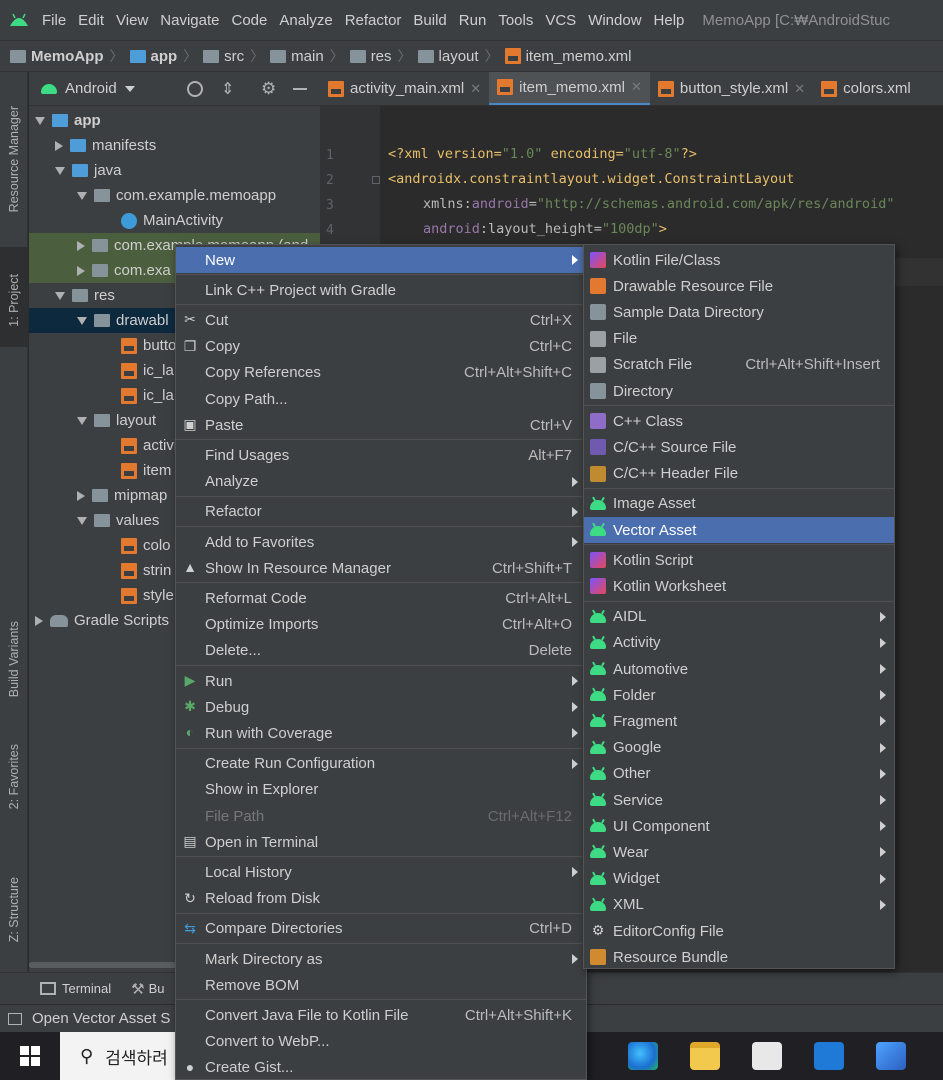 The height and width of the screenshot is (1080, 943). What do you see at coordinates (381, 320) in the screenshot?
I see `ctx-cut: ✂ Cut Ctrl+X` at bounding box center [381, 320].